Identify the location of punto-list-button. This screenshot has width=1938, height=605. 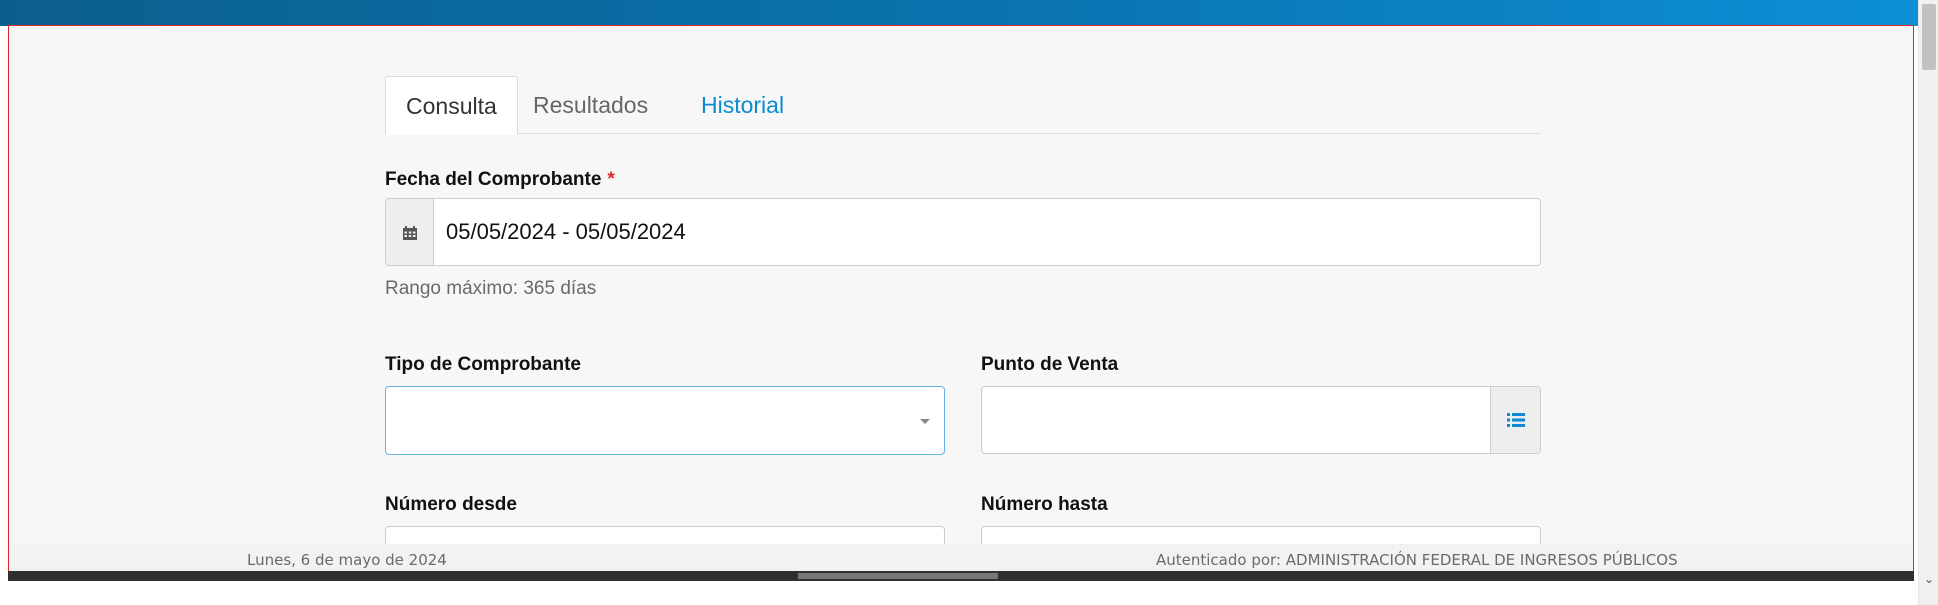
(1515, 420).